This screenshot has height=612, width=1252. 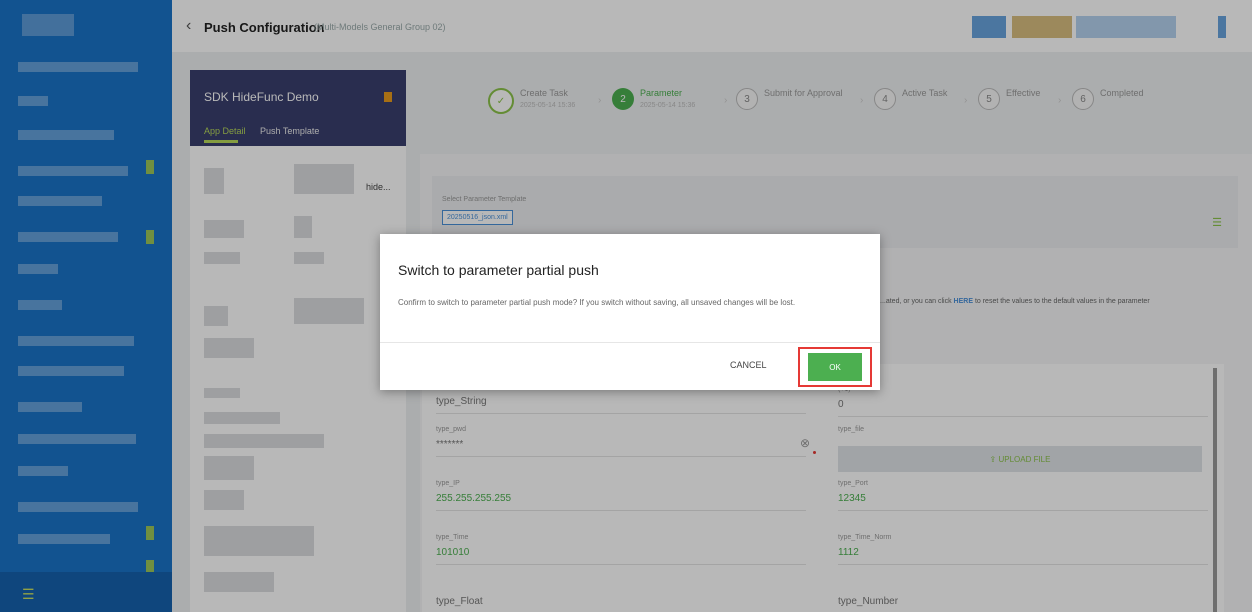 I want to click on dialog-divider, so click(x=630, y=342).